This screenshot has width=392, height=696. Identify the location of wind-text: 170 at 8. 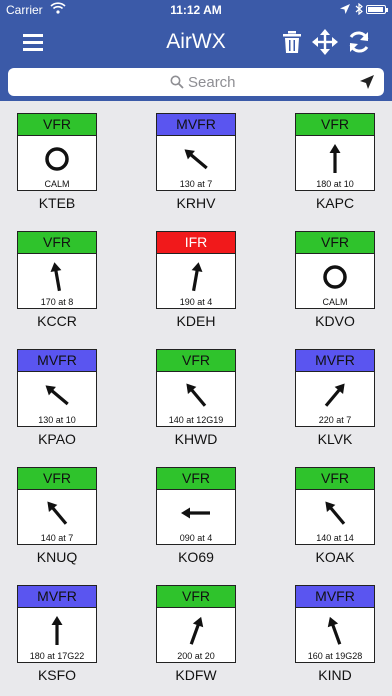
(57, 302).